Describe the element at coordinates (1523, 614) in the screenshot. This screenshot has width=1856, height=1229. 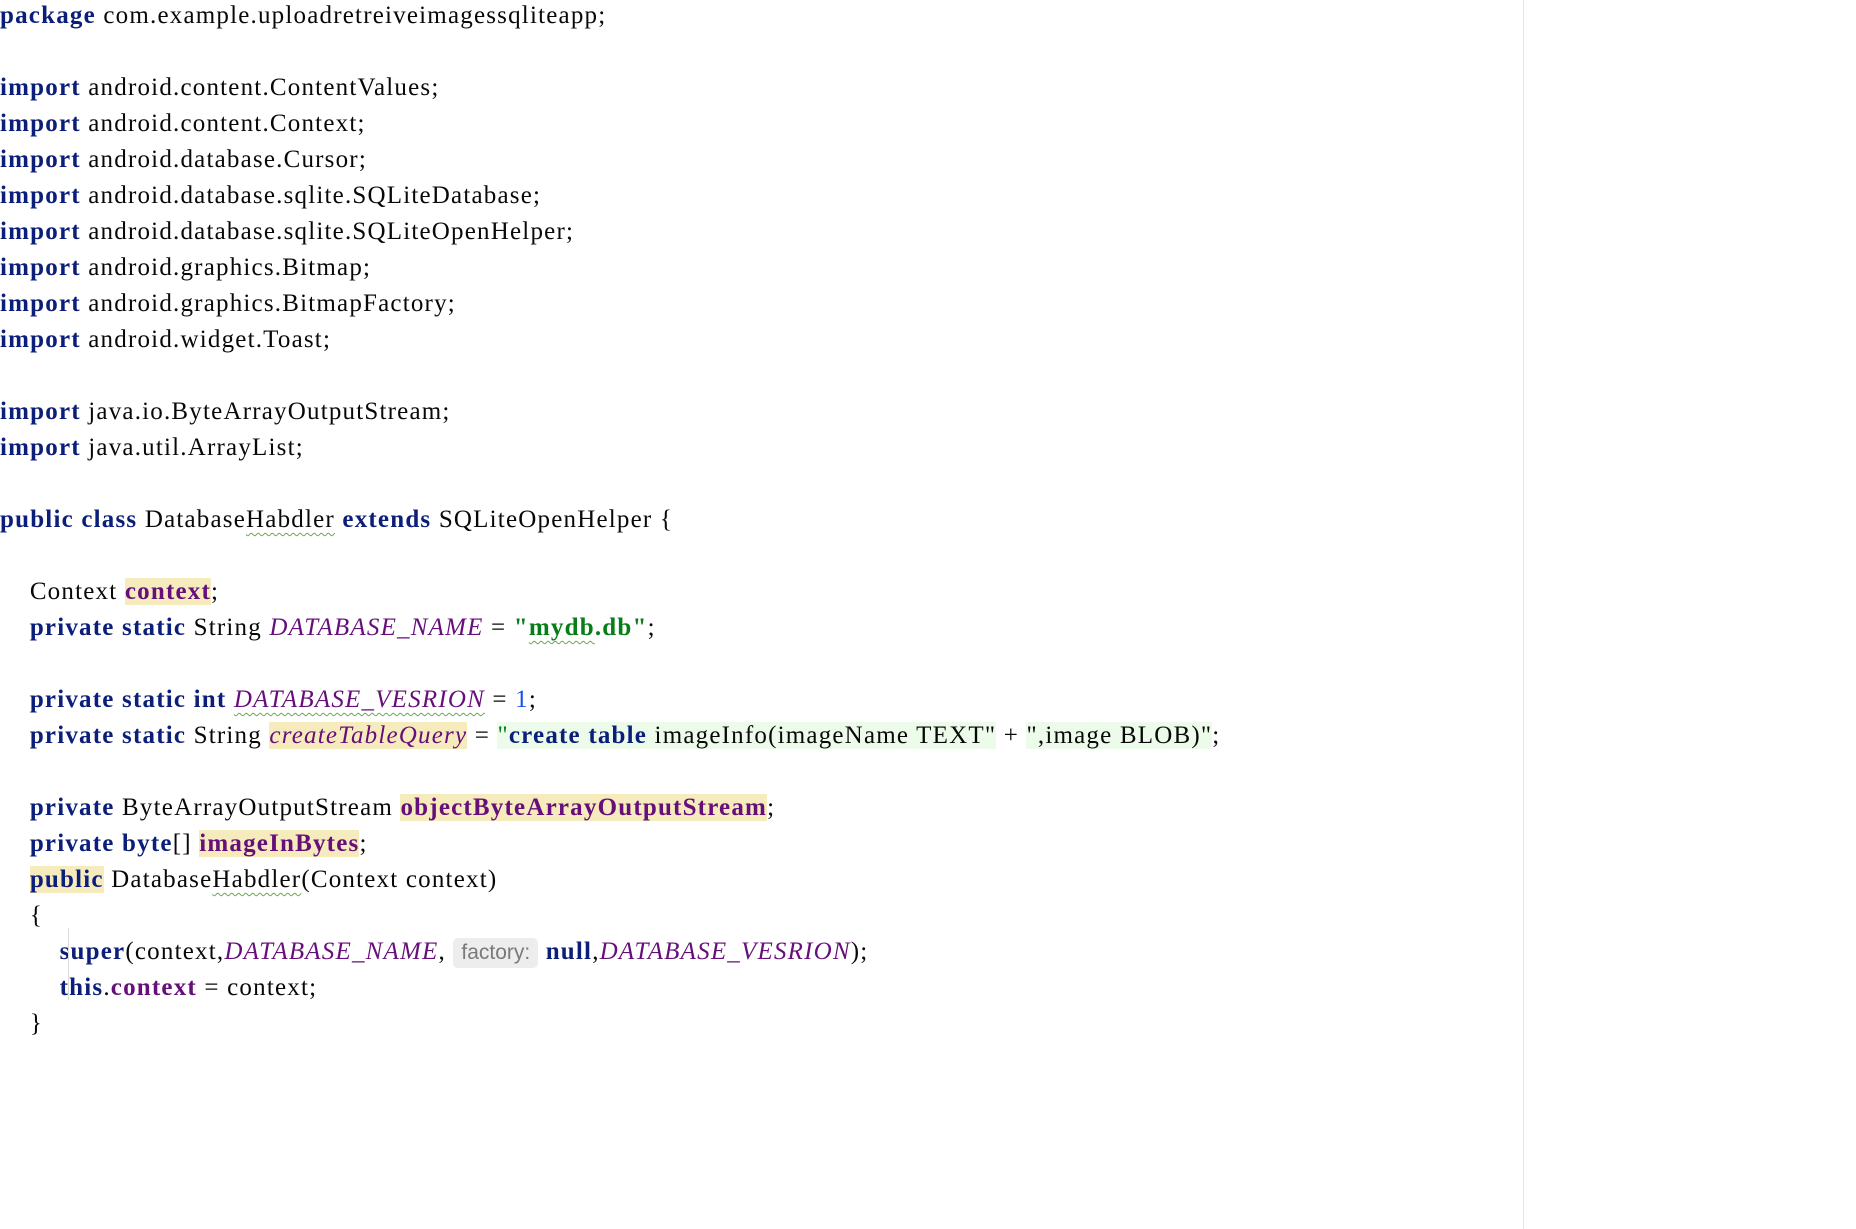
I see `right-margin-guide` at that location.